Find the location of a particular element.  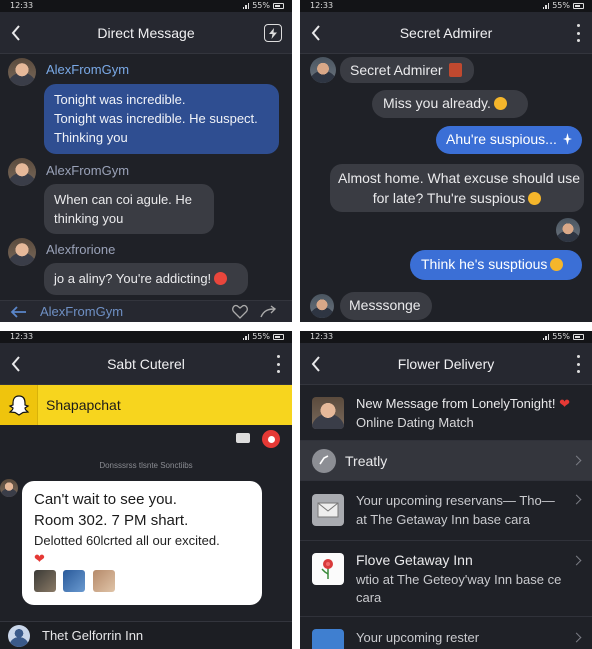

flower-icon is located at coordinates (328, 569).